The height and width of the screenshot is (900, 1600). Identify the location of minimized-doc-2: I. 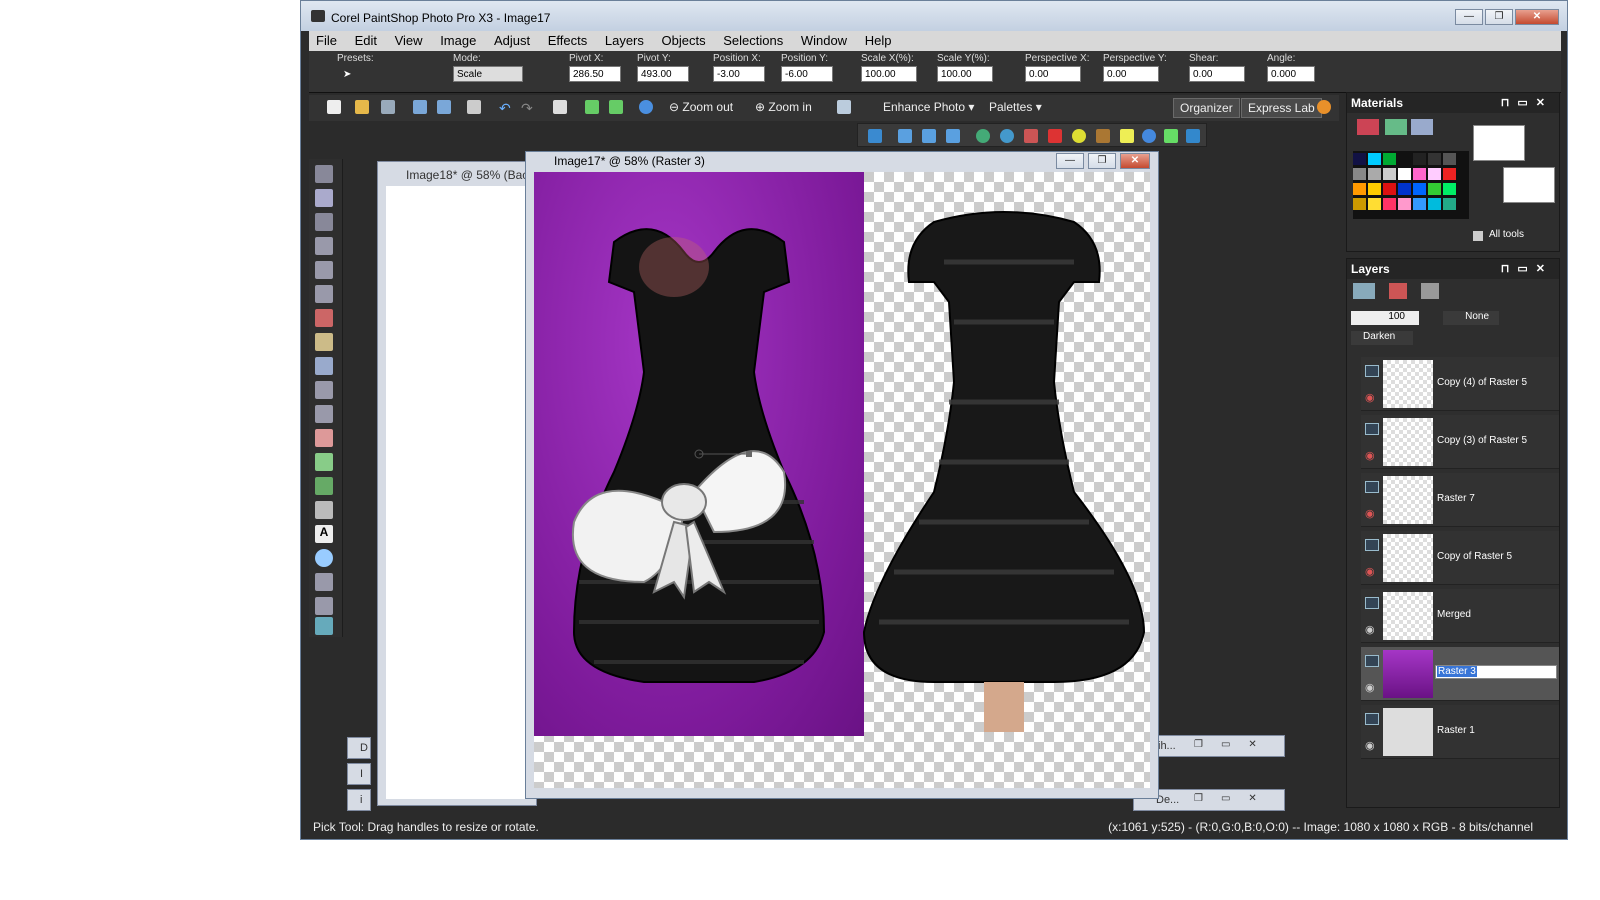
(359, 774).